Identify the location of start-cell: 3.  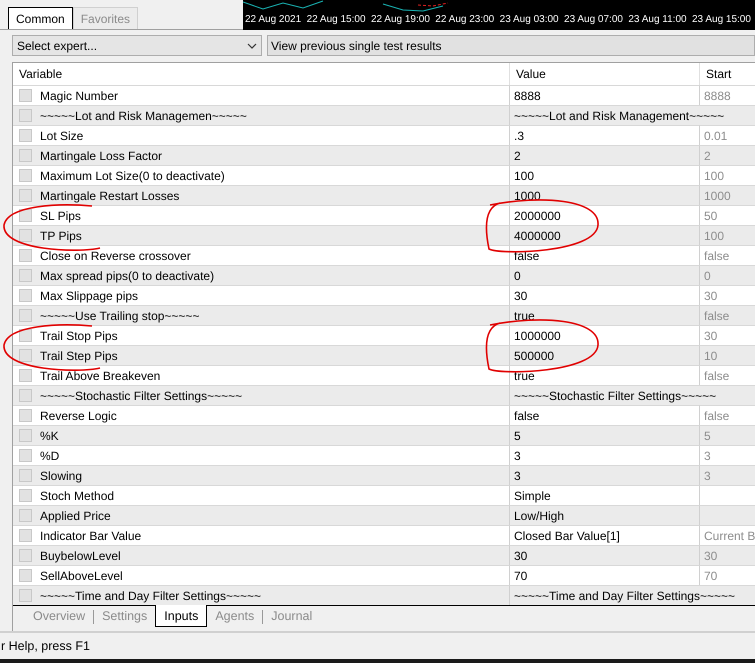
(727, 475).